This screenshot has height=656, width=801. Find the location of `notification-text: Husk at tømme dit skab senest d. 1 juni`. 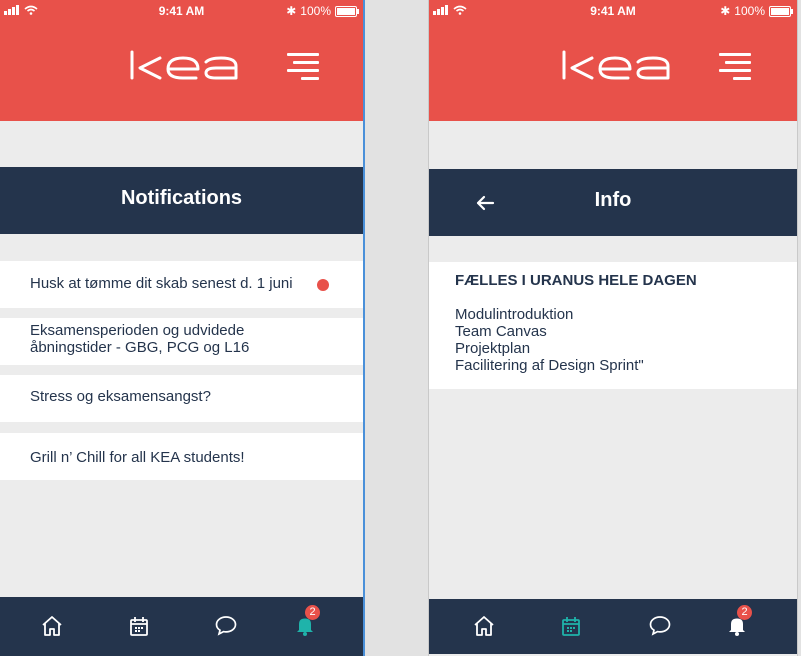

notification-text: Husk at tømme dit skab senest d. 1 juni is located at coordinates (161, 283).